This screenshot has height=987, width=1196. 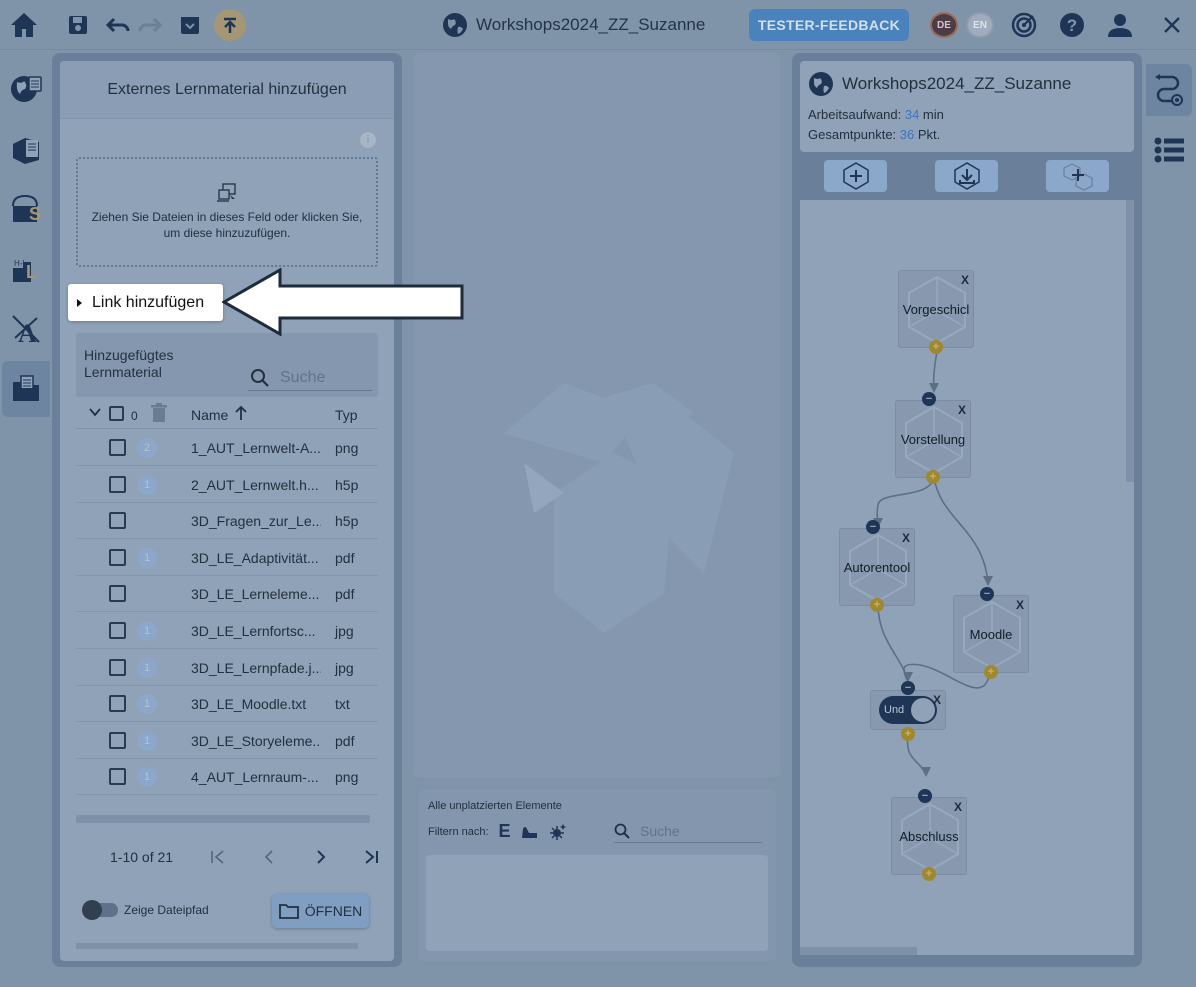 What do you see at coordinates (944, 25) in the screenshot?
I see `language-de-button: DE` at bounding box center [944, 25].